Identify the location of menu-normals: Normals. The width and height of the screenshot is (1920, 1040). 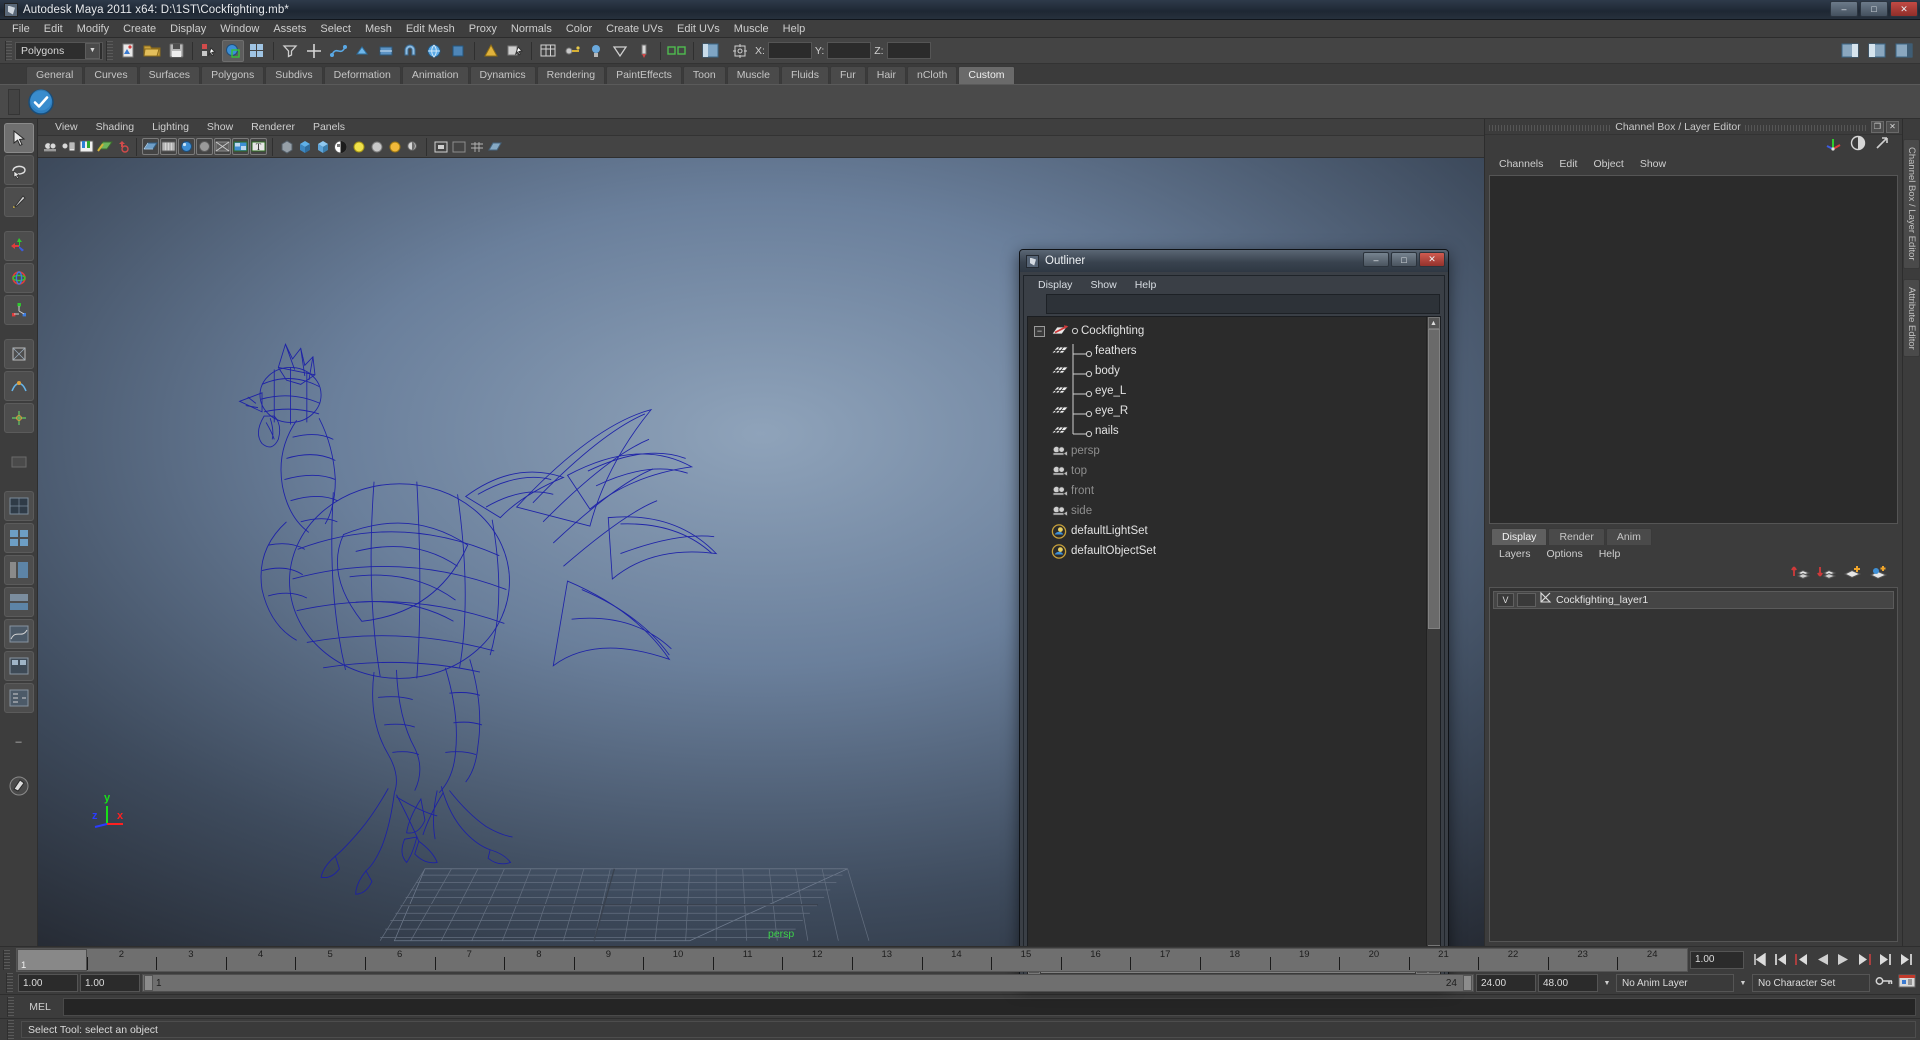
(531, 29).